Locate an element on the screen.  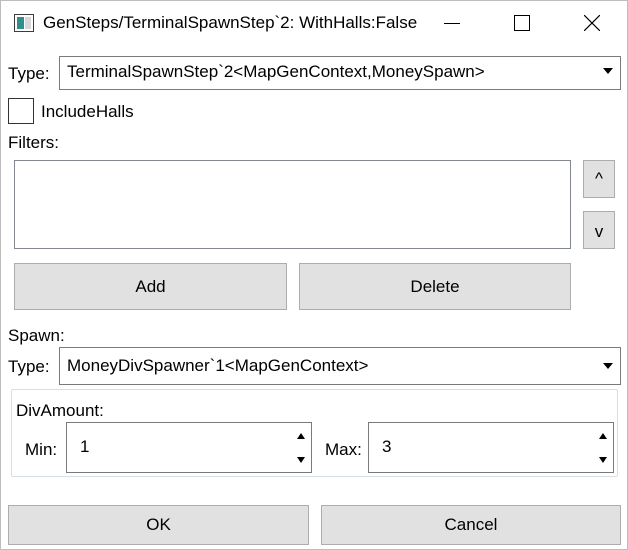
minimize-icon is located at coordinates (452, 23).